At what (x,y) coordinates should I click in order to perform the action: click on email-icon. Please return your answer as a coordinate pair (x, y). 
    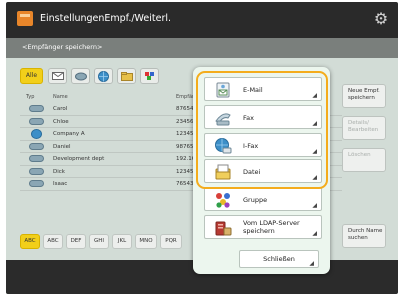
    Looking at the image, I should click on (223, 90).